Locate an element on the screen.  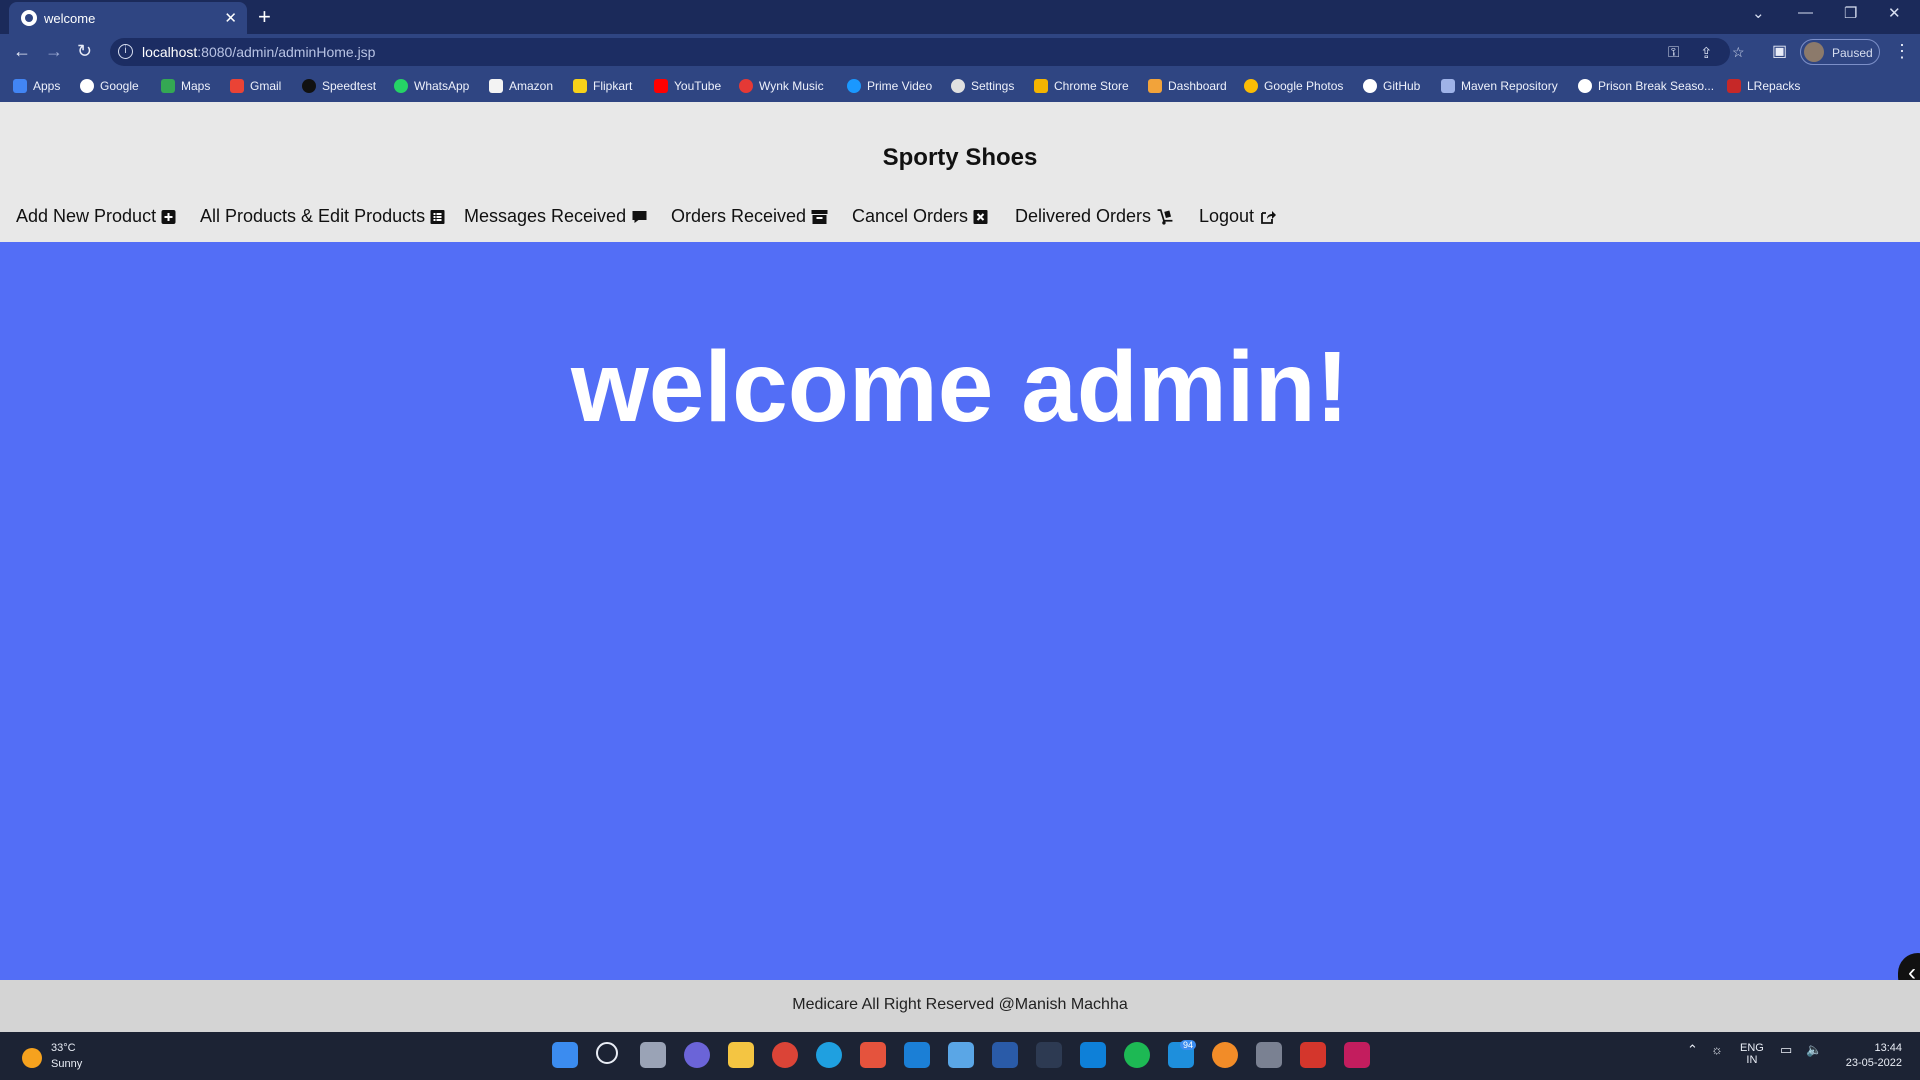
nav-label: Orders Received is located at coordinates (739, 216).